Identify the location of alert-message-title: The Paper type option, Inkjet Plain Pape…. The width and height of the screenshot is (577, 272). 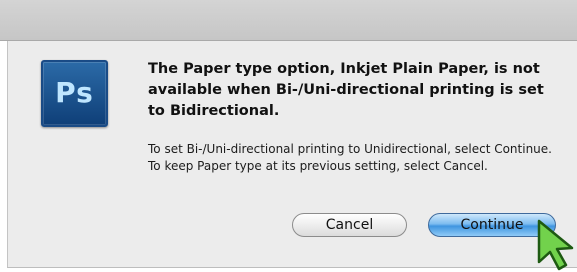
(346, 90).